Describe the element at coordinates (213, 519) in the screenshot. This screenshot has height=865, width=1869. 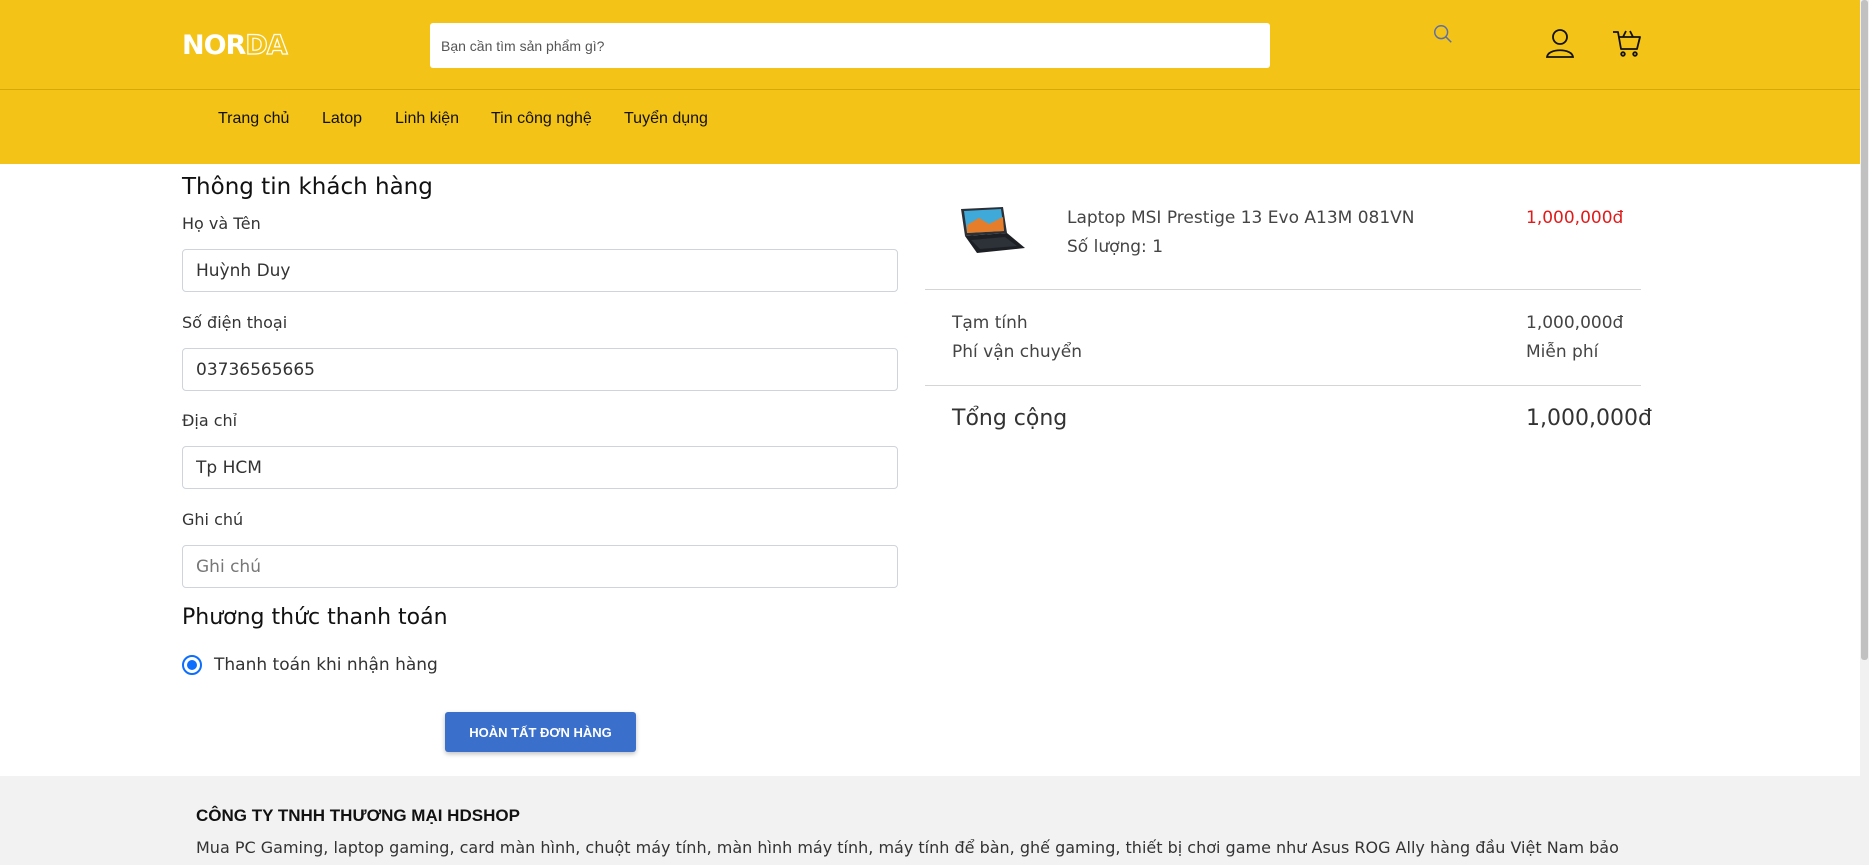
I see `note-label: Ghi chú` at that location.